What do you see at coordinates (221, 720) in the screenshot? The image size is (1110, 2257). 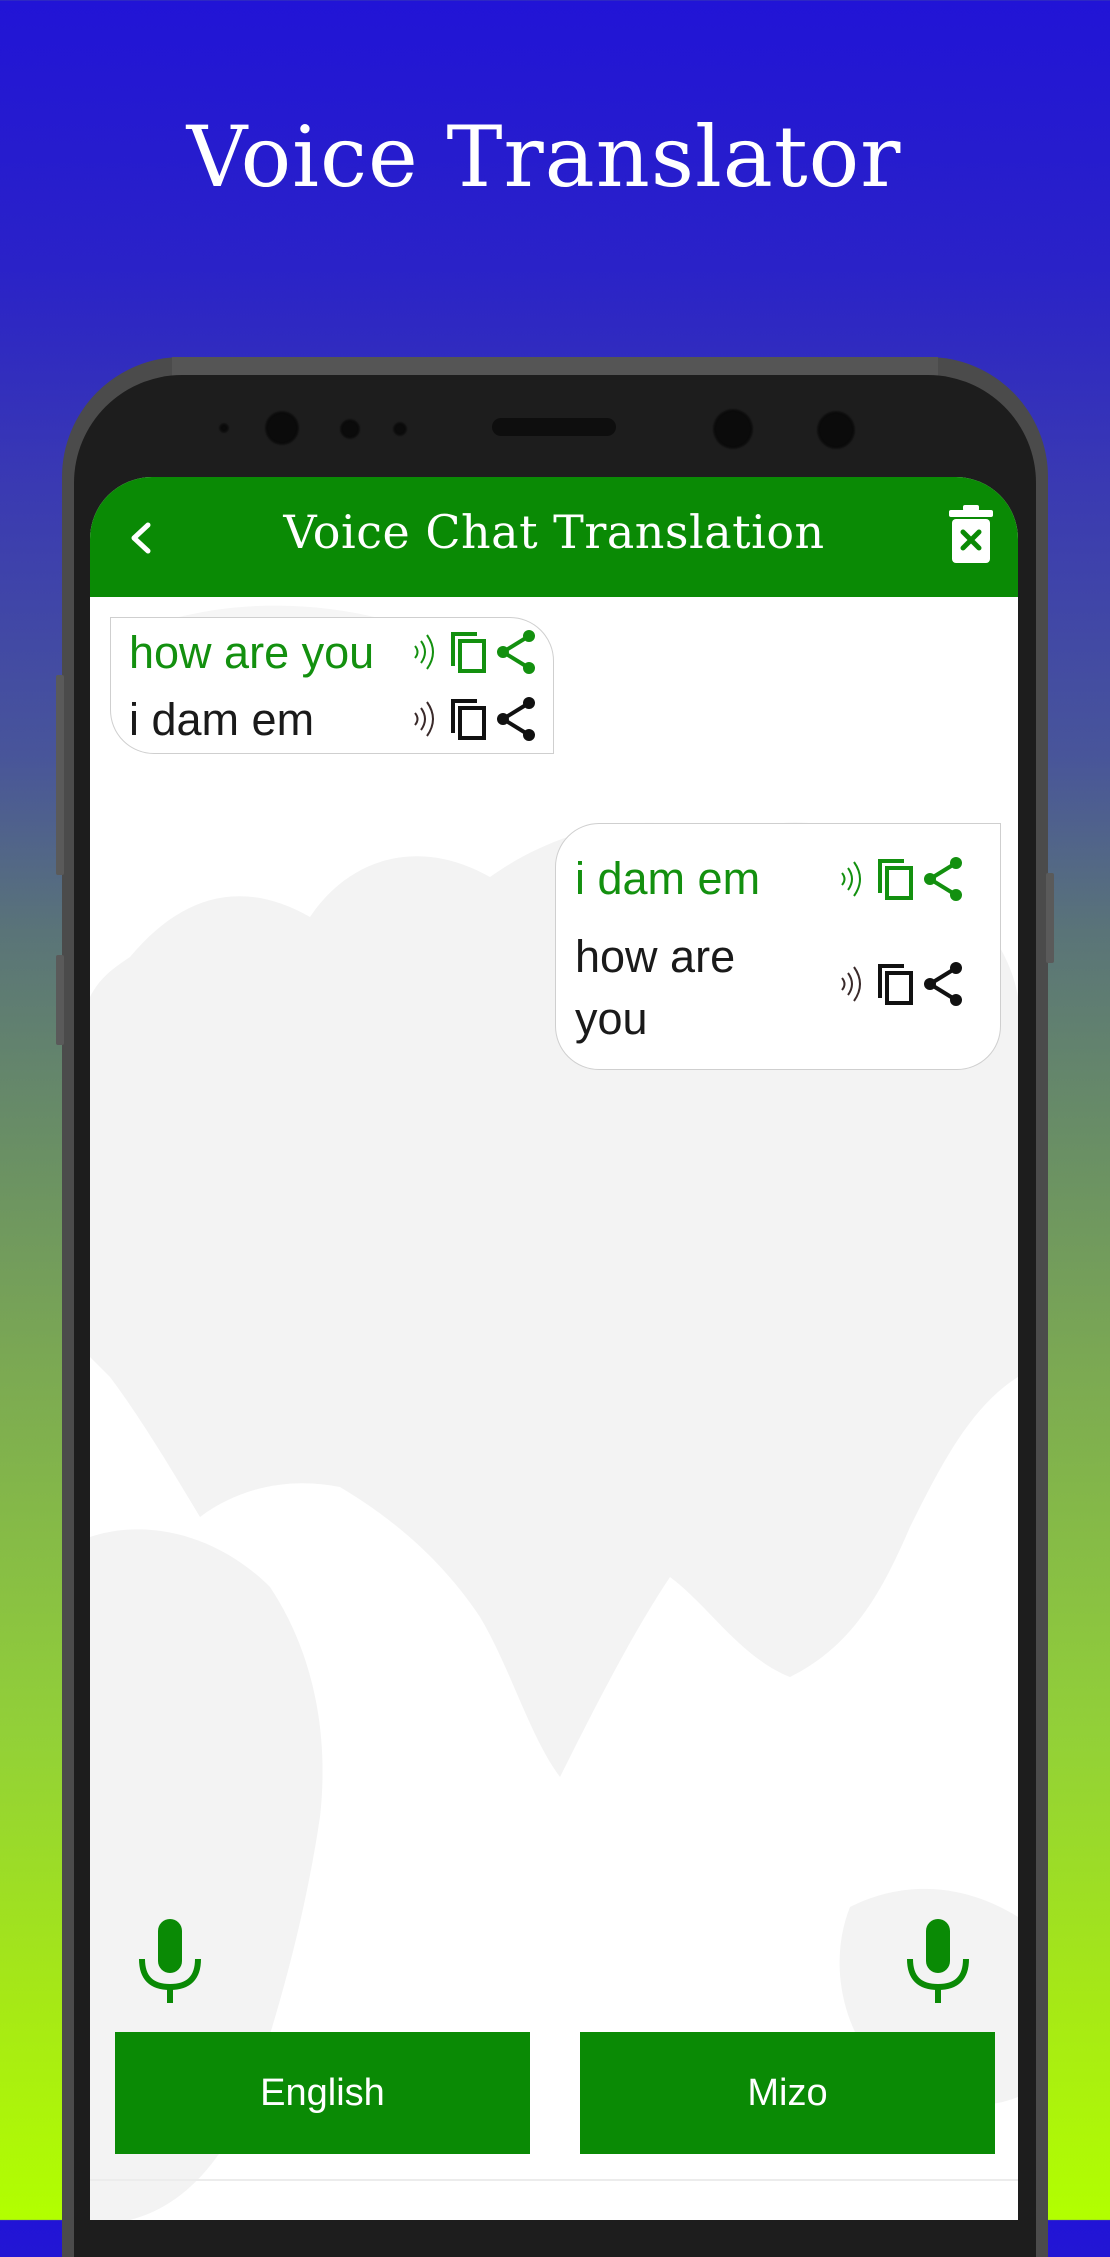 I see `translated-text: i dam em` at bounding box center [221, 720].